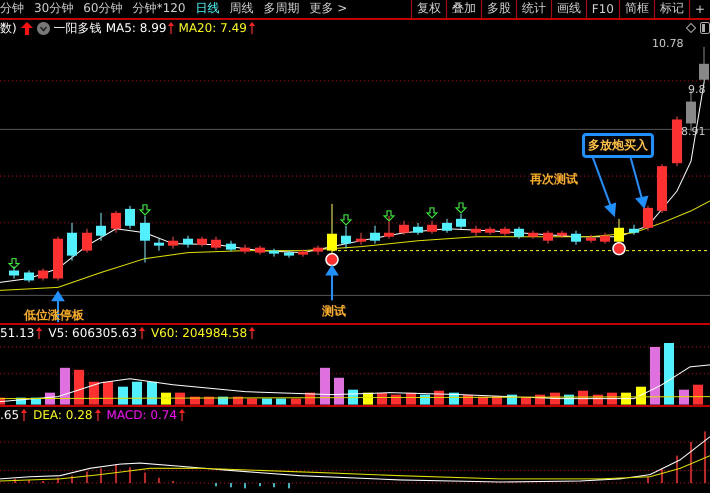  I want to click on toolbar-button: 统计, so click(533, 9).